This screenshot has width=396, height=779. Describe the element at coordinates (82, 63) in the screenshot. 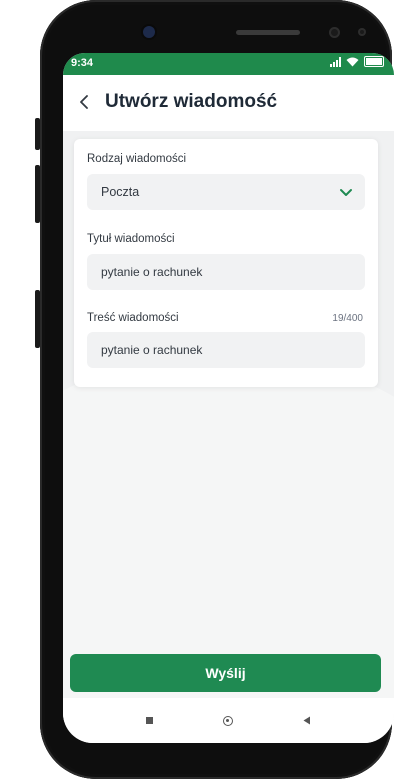

I see `status-time: 9:34` at that location.